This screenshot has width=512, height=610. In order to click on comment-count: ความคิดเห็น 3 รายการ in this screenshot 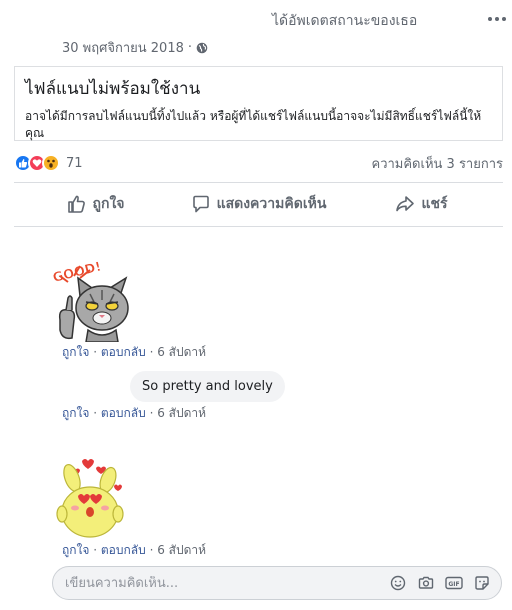, I will do `click(438, 163)`.